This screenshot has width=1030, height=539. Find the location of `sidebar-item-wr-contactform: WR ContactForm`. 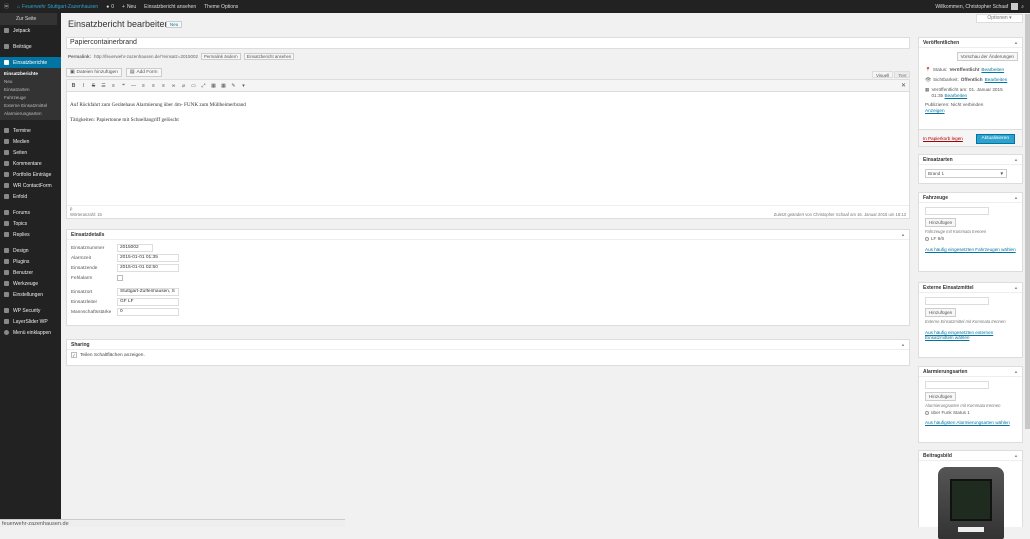

sidebar-item-wr-contactform: WR ContactForm is located at coordinates (30, 185).